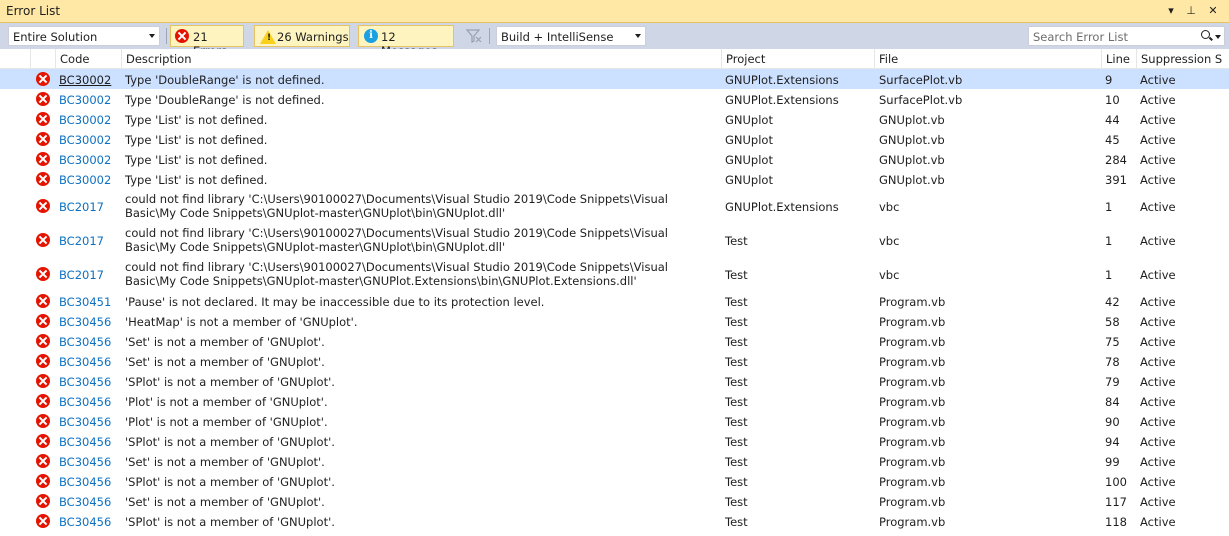 The height and width of the screenshot is (536, 1229). I want to click on scope-dropdown: Entire Solution, so click(84, 36).